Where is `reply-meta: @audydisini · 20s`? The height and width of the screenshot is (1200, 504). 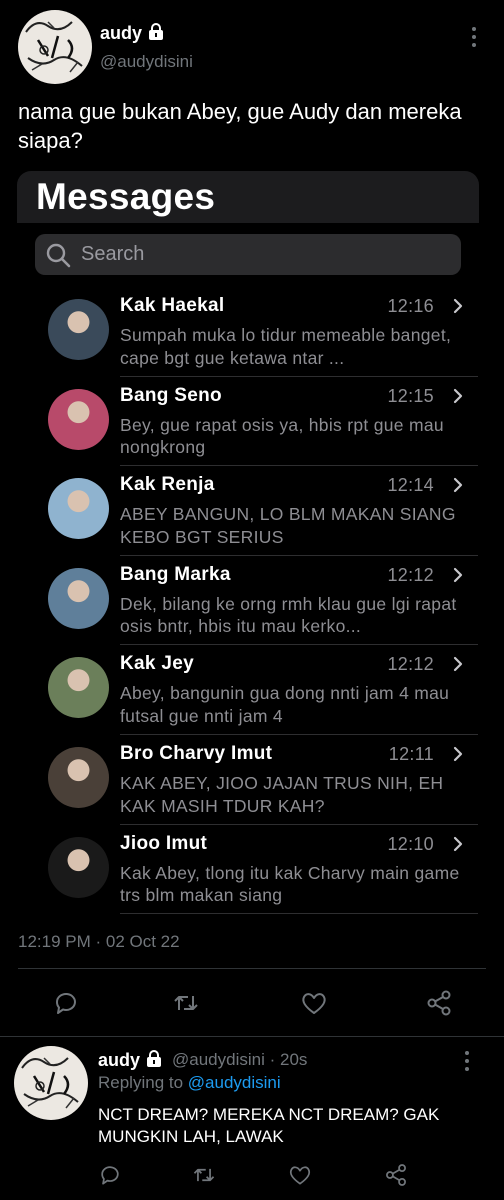
reply-meta: @audydisini · 20s is located at coordinates (239, 1060).